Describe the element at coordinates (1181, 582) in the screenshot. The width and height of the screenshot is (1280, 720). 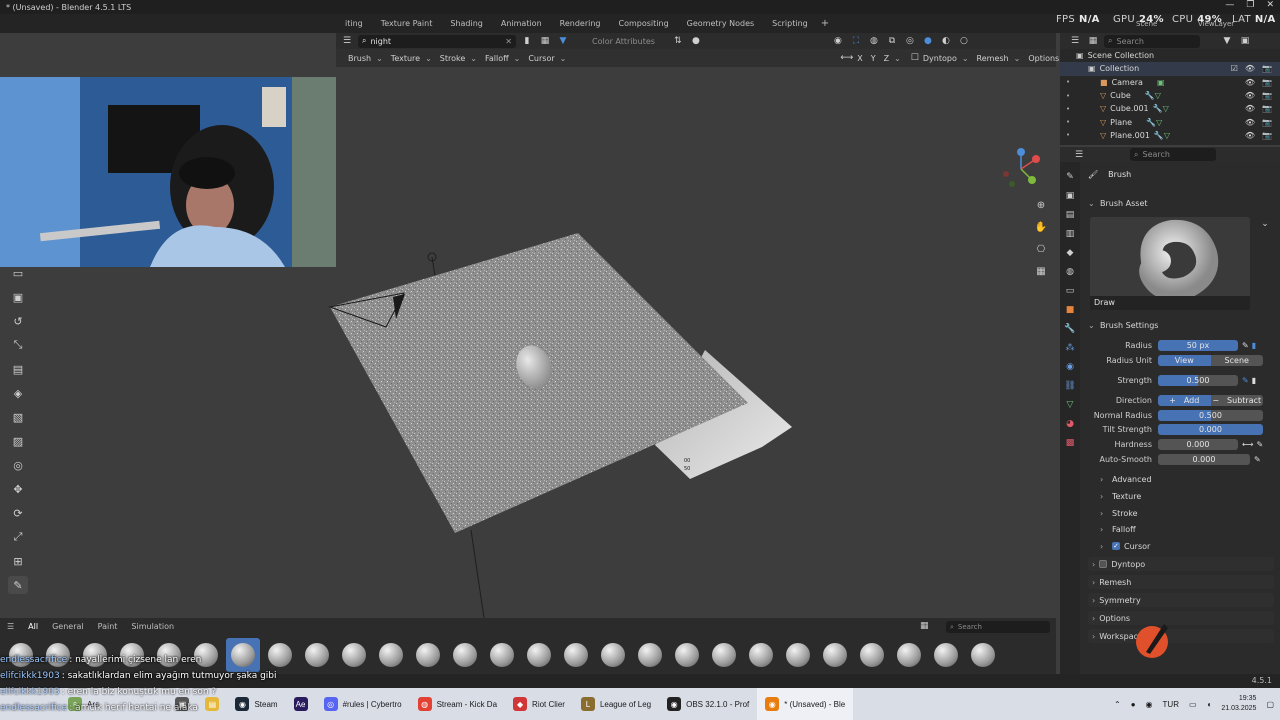
I see `remesh-panel: Remesh` at that location.